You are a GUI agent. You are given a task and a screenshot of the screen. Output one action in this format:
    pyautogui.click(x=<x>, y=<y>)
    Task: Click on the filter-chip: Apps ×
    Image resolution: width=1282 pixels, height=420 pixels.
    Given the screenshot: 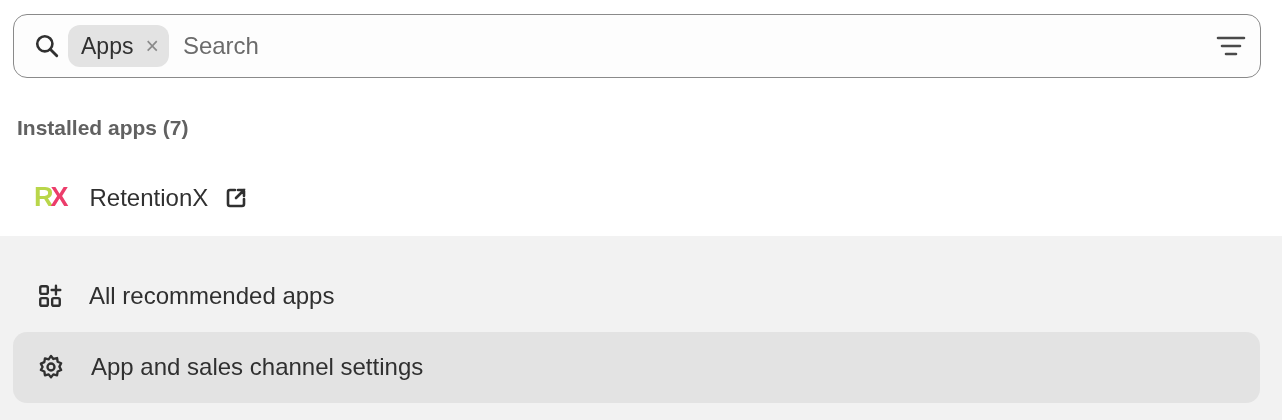 What is the action you would take?
    pyautogui.click(x=118, y=46)
    